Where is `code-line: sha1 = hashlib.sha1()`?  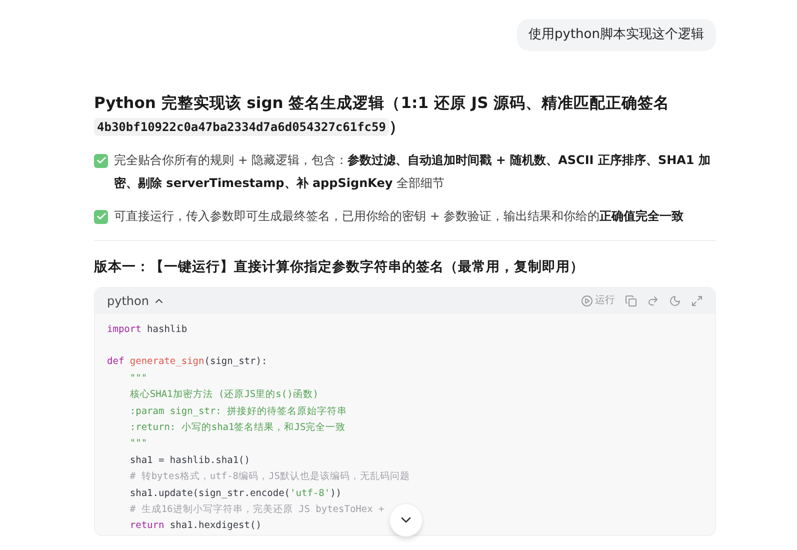
code-line: sha1 = hashlib.sha1() is located at coordinates (189, 461).